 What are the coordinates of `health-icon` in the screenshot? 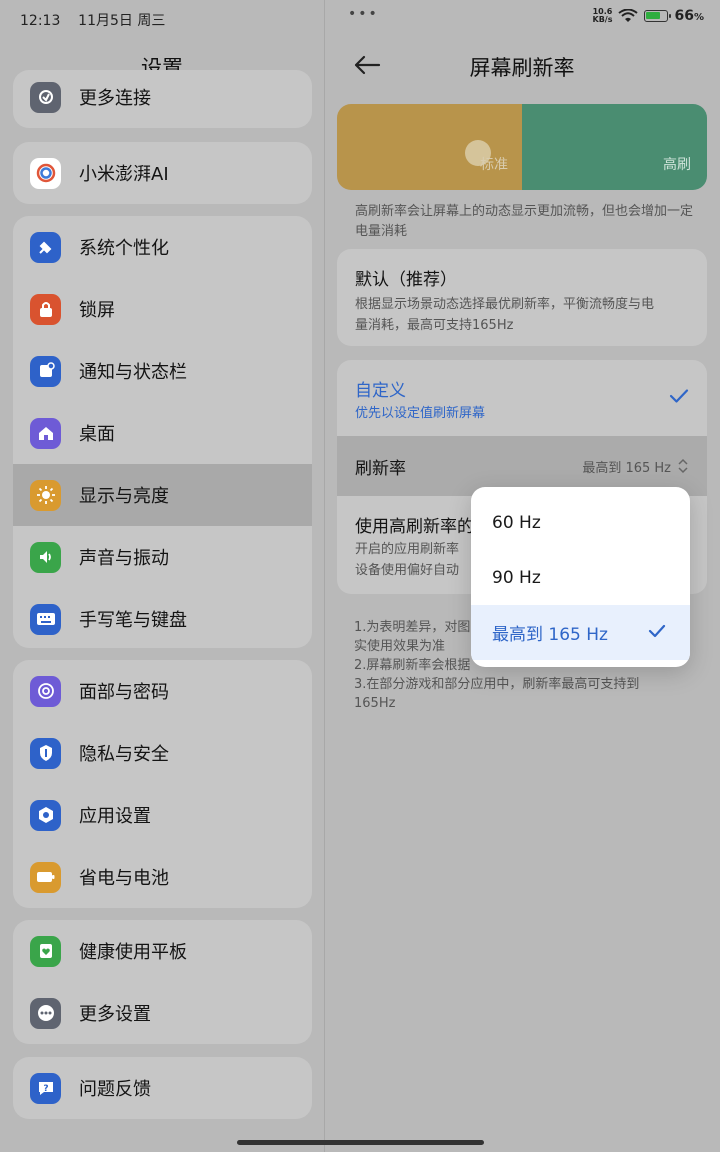 It's located at (45, 951).